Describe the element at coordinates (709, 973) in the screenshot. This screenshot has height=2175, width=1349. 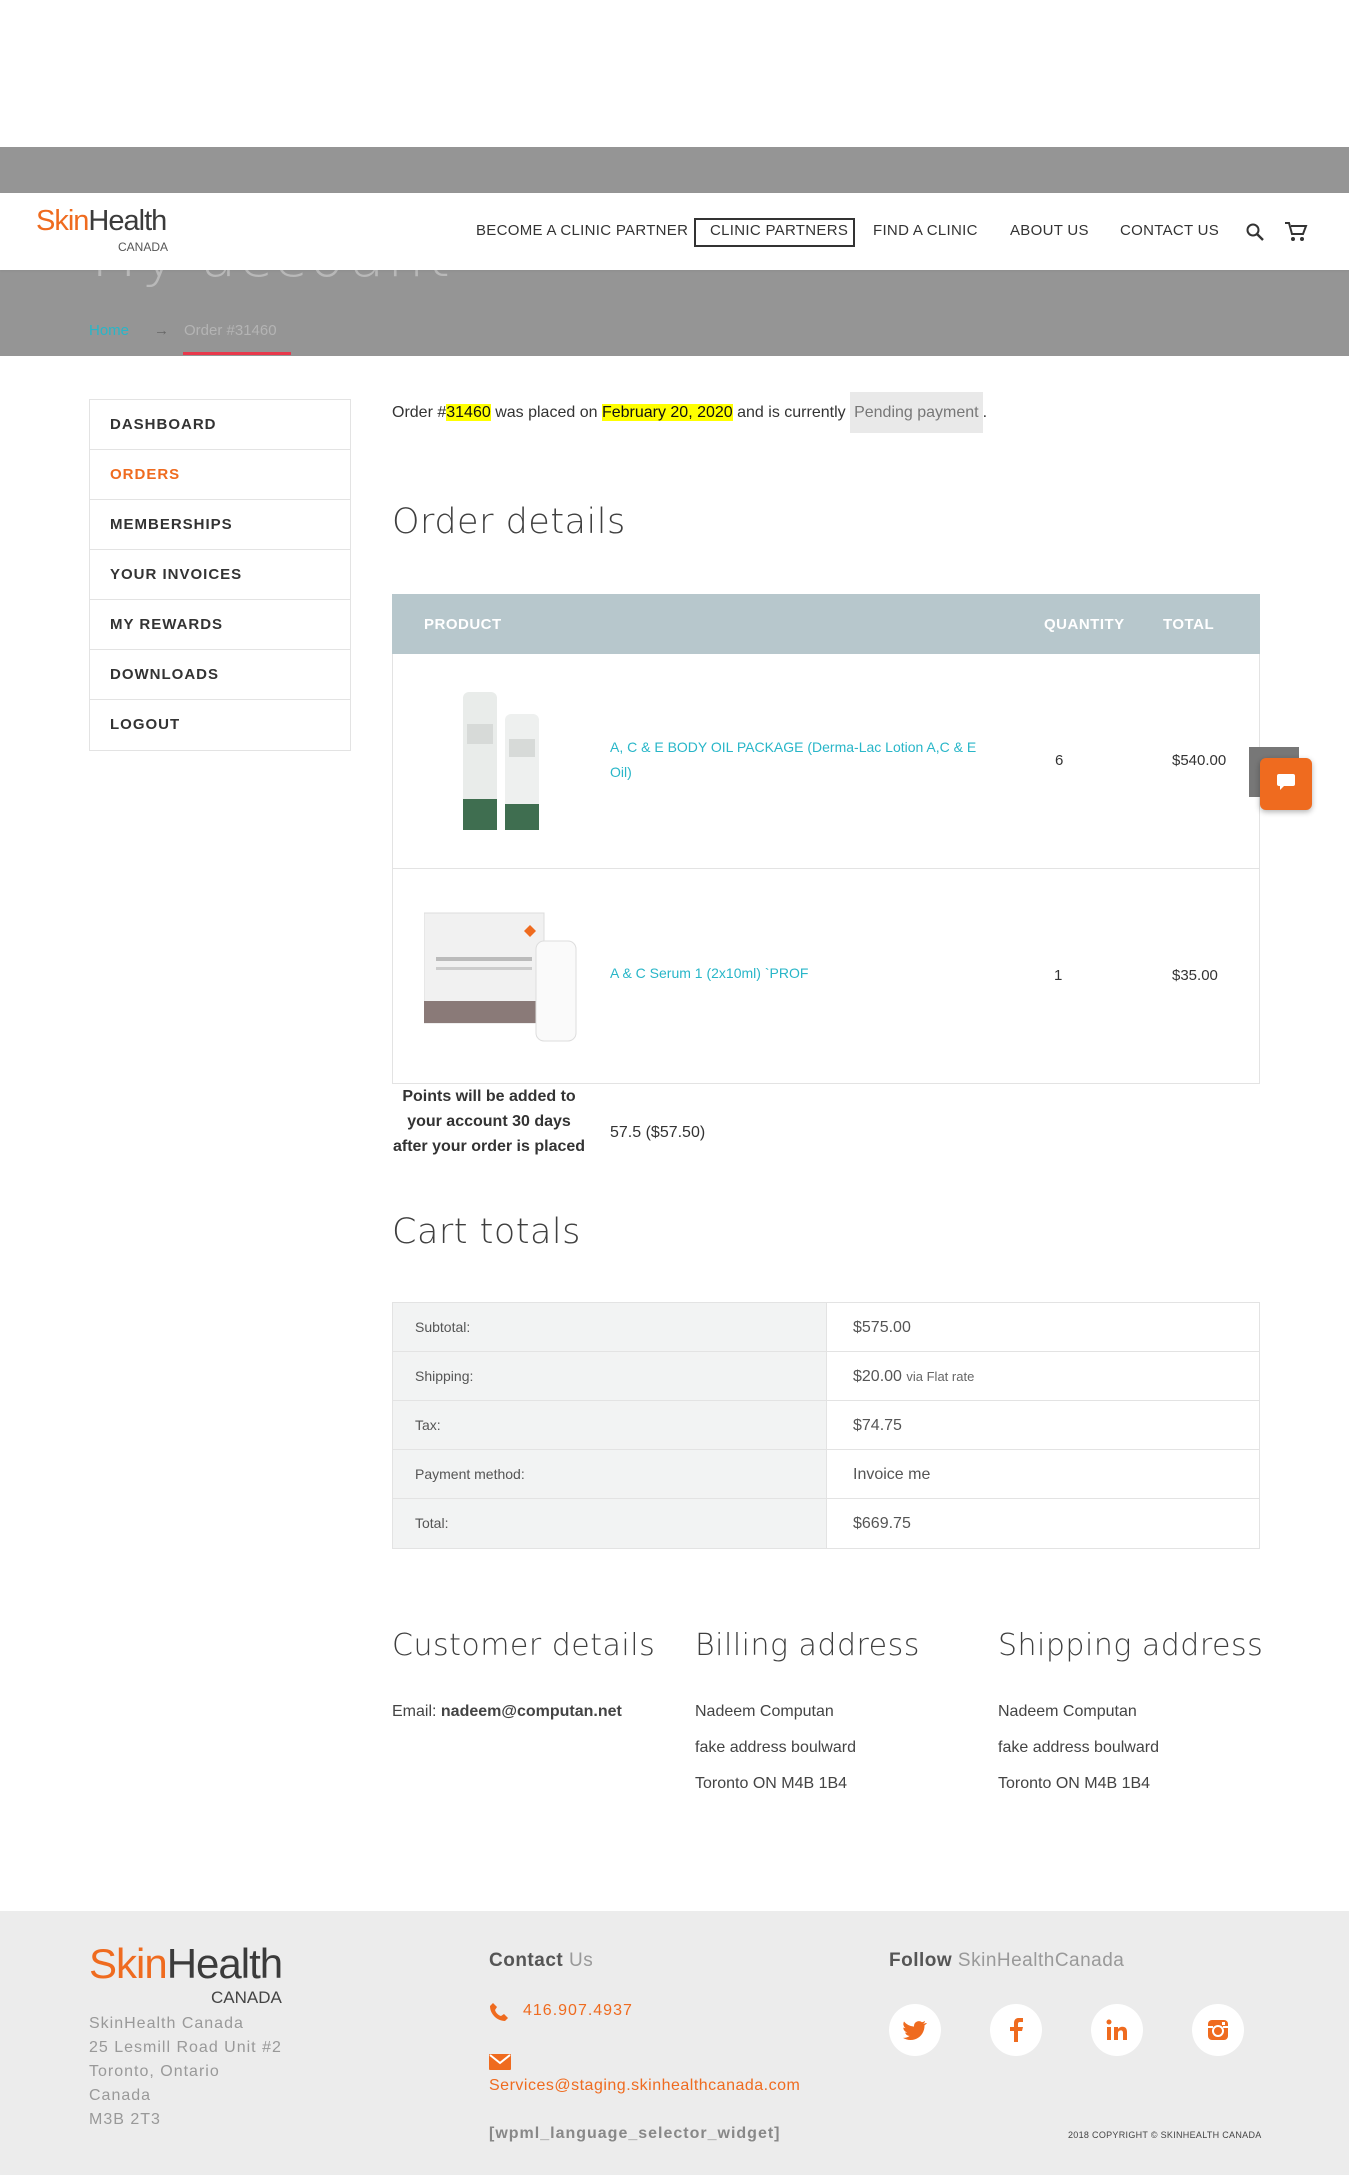
I see `product-link: A & C Serum 1 (2x10ml) `PROF` at that location.